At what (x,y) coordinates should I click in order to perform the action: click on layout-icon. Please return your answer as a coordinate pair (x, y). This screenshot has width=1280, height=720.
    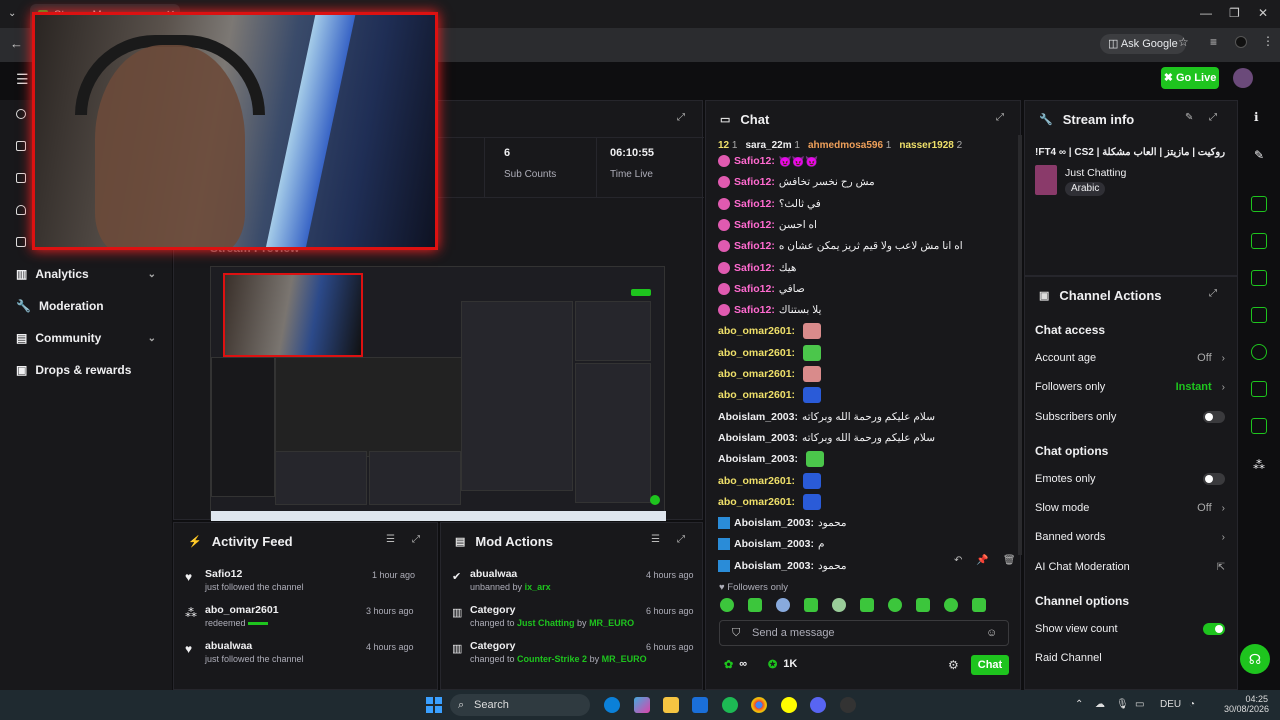
    Looking at the image, I should click on (21, 178).